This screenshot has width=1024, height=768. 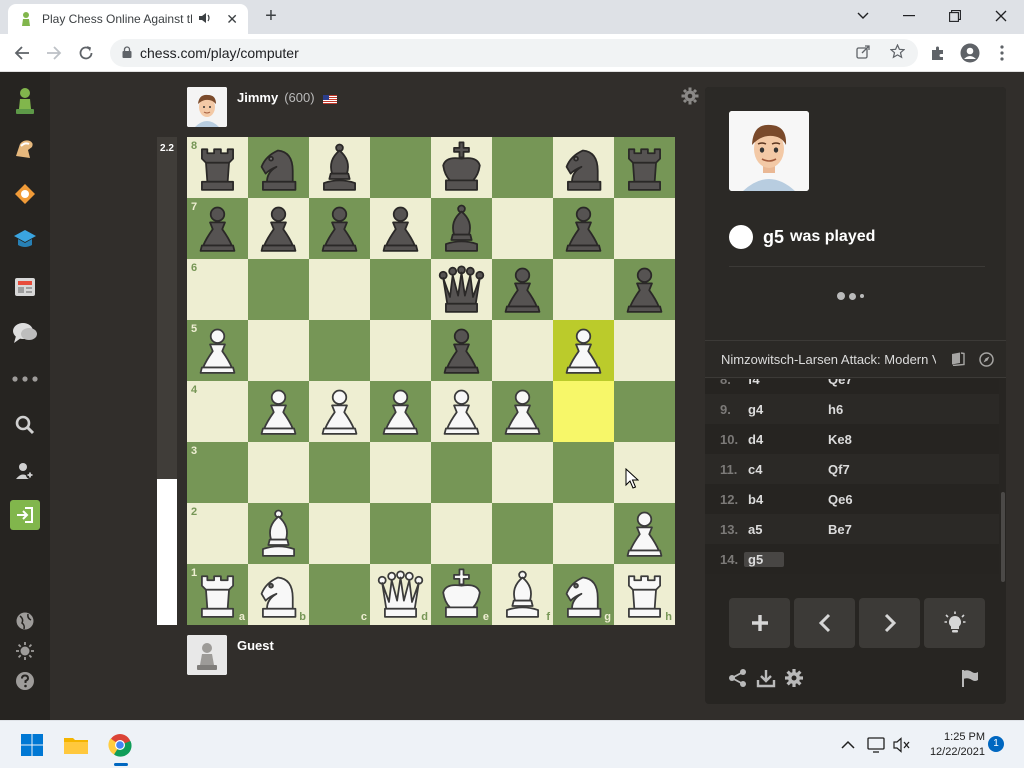 What do you see at coordinates (909, 16) in the screenshot?
I see `minimize-icon` at bounding box center [909, 16].